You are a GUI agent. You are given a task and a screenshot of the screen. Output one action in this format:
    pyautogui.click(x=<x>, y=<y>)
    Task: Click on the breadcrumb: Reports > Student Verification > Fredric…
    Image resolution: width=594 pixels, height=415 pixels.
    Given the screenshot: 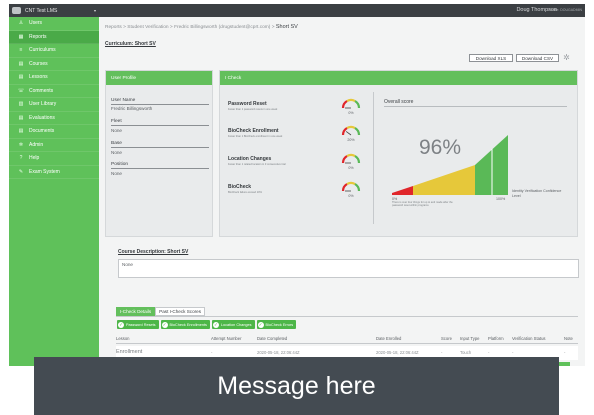 What is the action you would take?
    pyautogui.click(x=201, y=27)
    